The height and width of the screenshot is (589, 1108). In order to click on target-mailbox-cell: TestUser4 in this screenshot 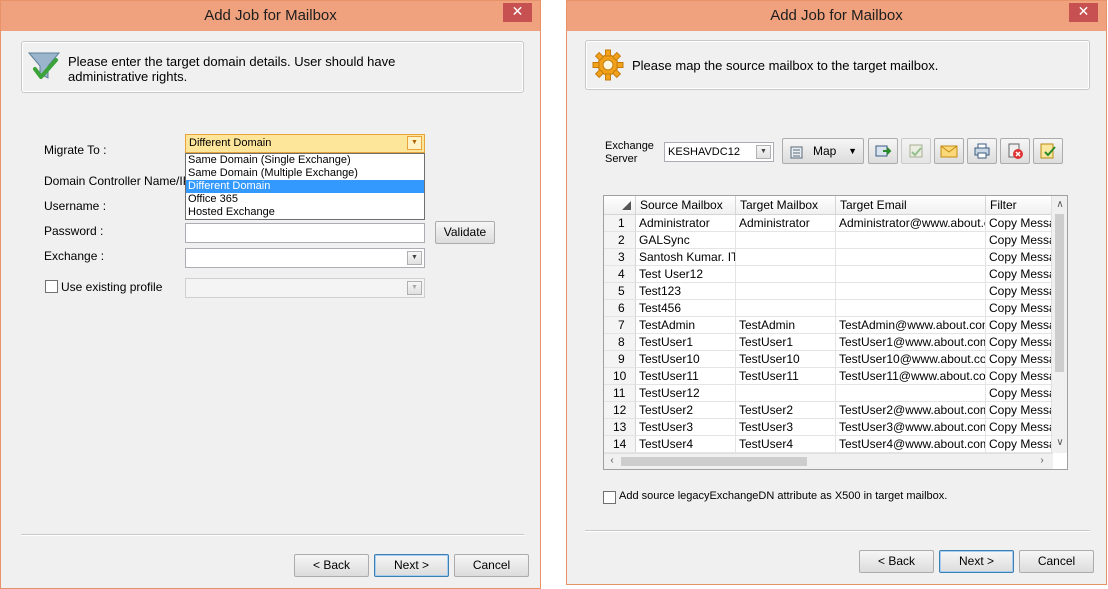, I will do `click(786, 444)`.